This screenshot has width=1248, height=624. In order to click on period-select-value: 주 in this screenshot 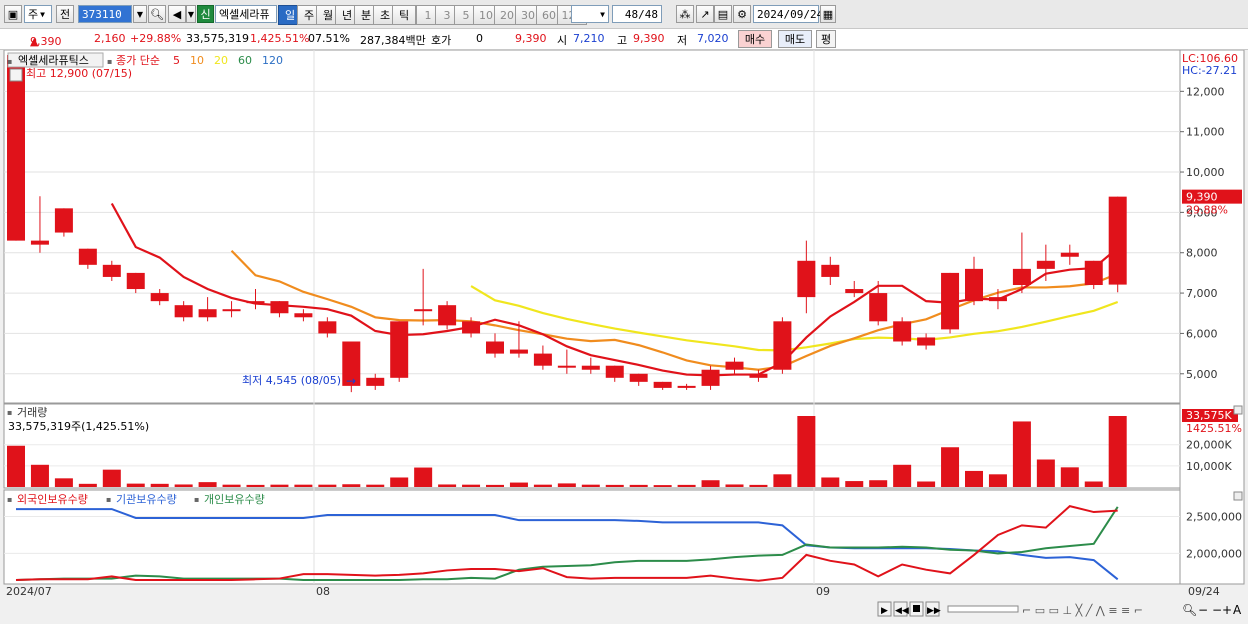, I will do `click(33, 14)`.